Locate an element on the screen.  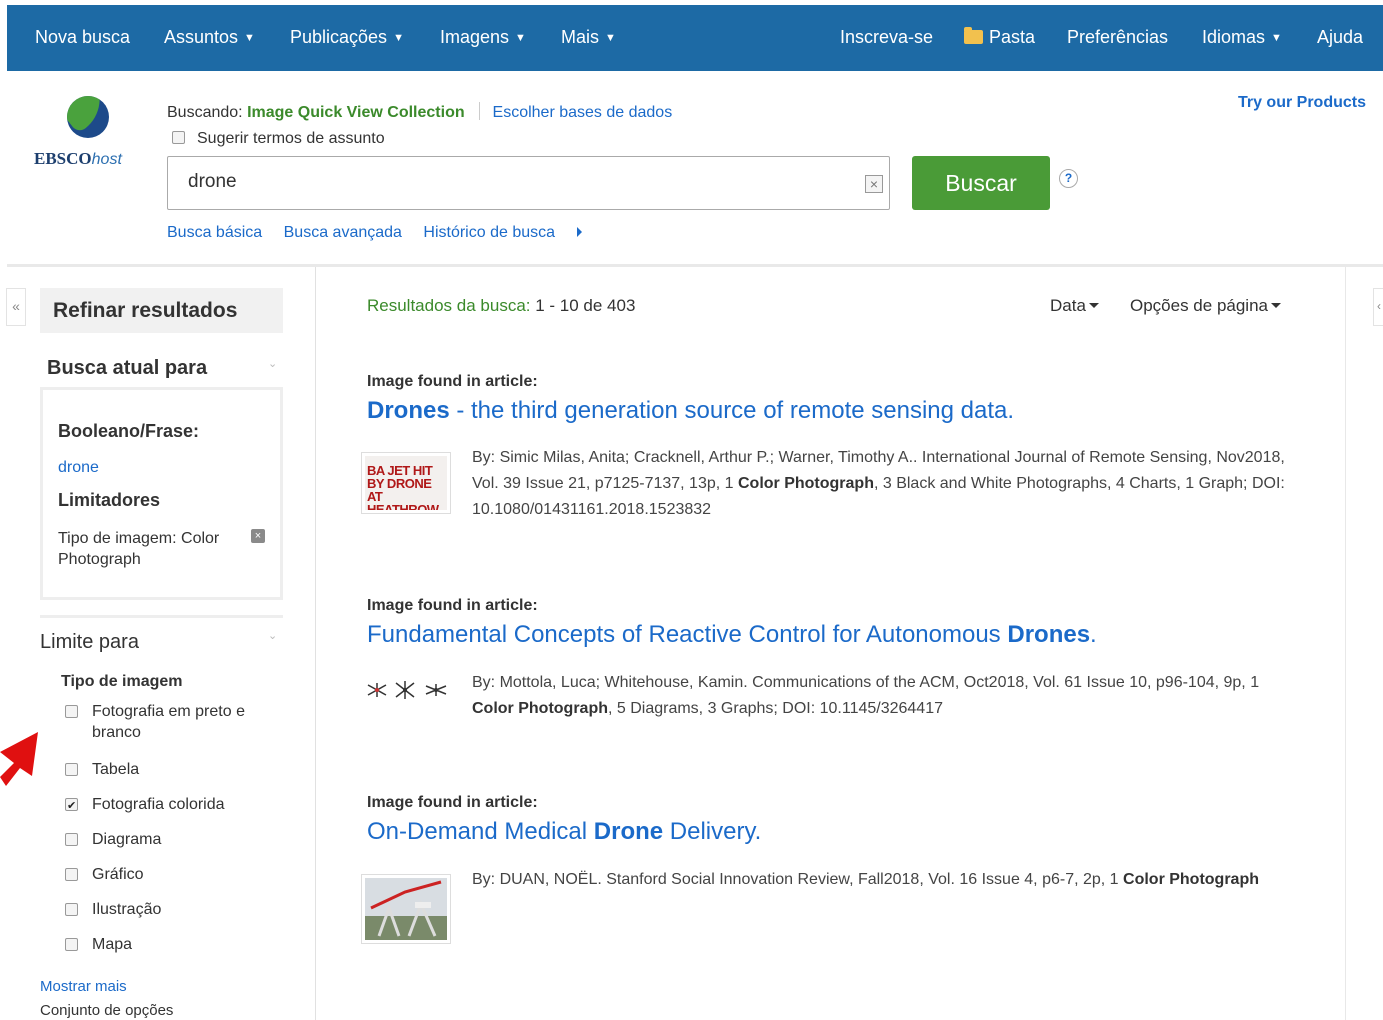
nav-nova-busca: Nova busca is located at coordinates (82, 37).